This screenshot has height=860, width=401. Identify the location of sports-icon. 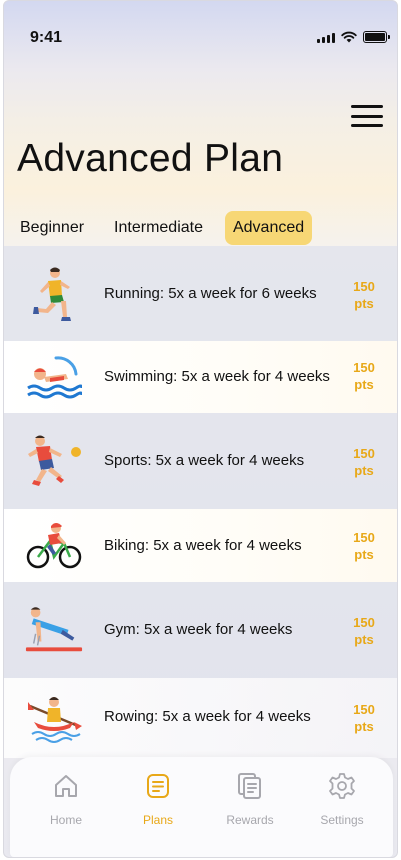
(54, 461).